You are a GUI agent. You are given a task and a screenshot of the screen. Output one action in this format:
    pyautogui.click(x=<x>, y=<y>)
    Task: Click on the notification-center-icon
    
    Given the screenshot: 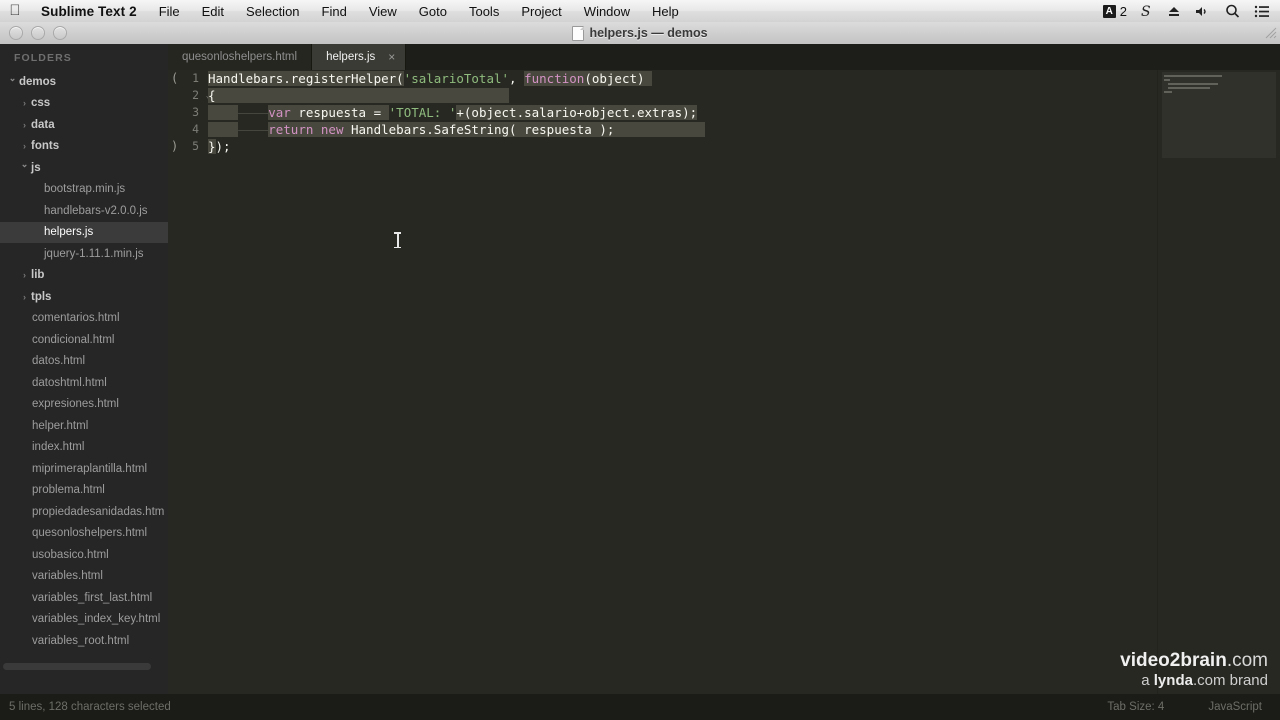 What is the action you would take?
    pyautogui.click(x=1262, y=11)
    